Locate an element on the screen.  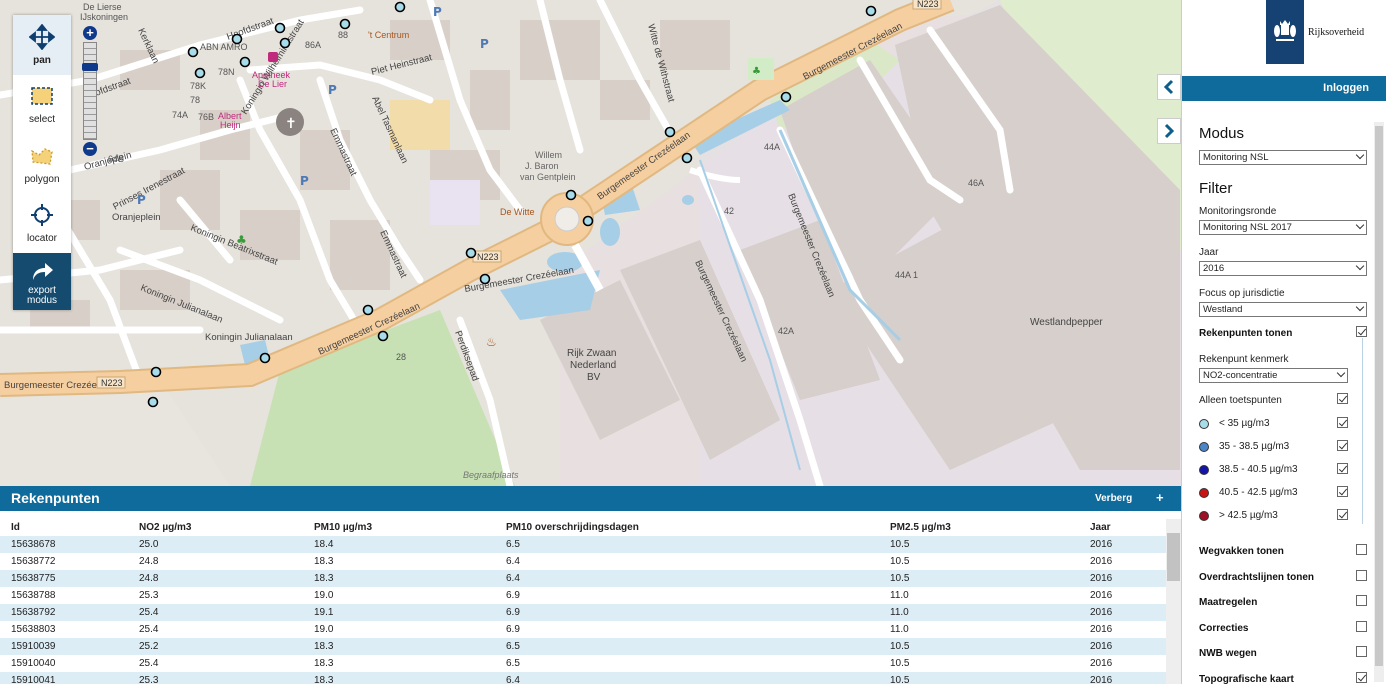
expand-panel-button is located at coordinates (1169, 131).